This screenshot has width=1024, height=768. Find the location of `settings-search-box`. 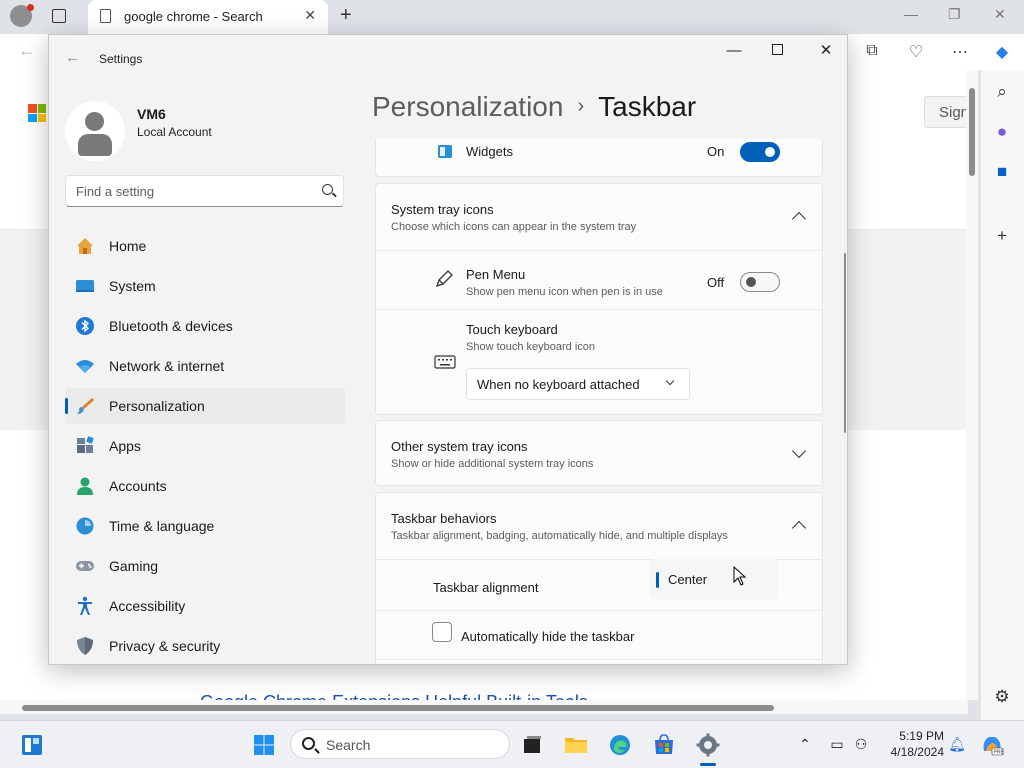

settings-search-box is located at coordinates (204, 191).